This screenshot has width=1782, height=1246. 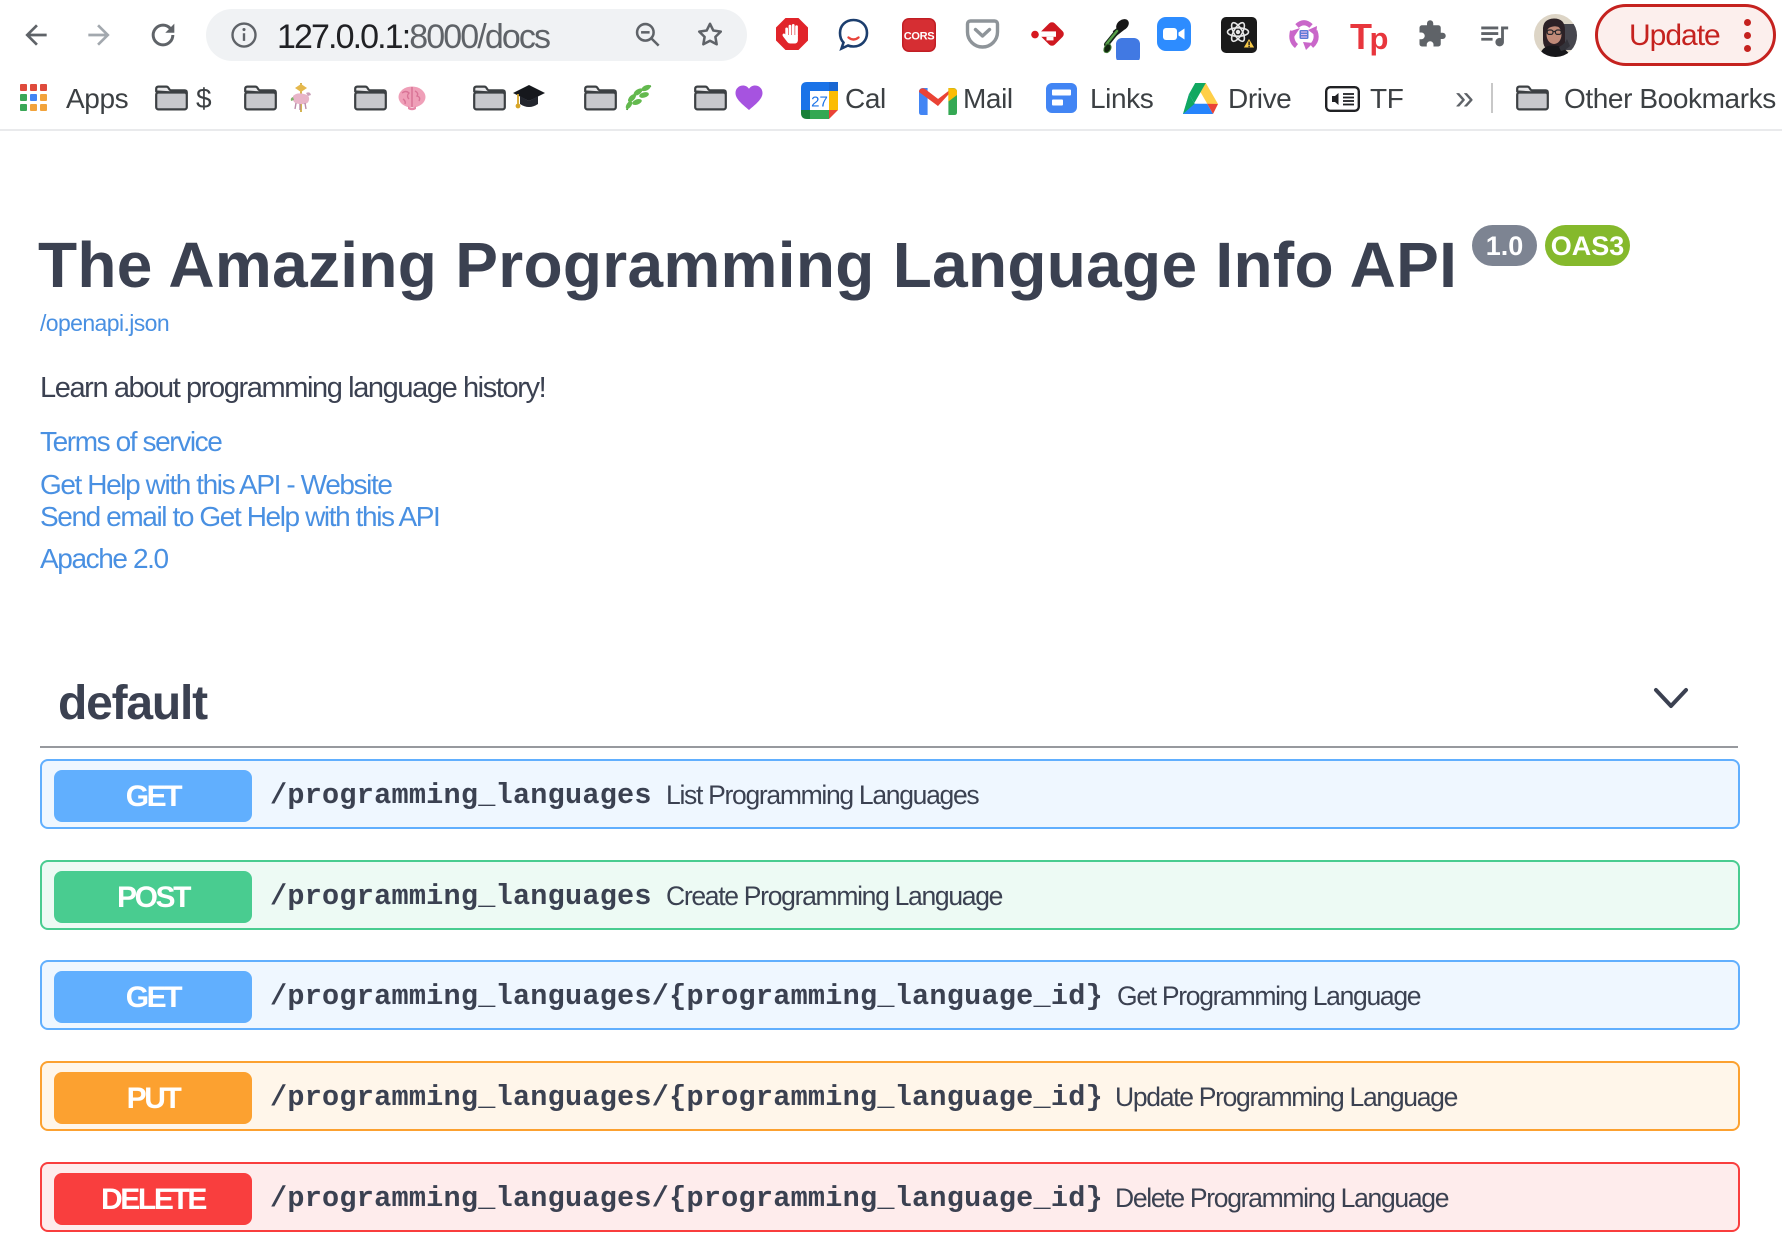 What do you see at coordinates (919, 37) in the screenshot?
I see `svg-text: CORS` at bounding box center [919, 37].